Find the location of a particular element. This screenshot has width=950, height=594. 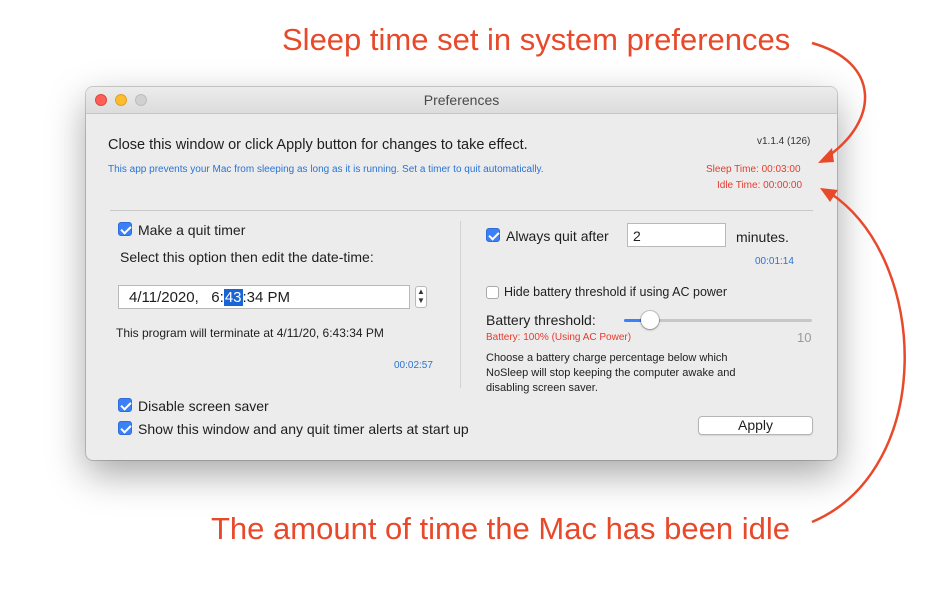

window-title: Preferences is located at coordinates (461, 100).